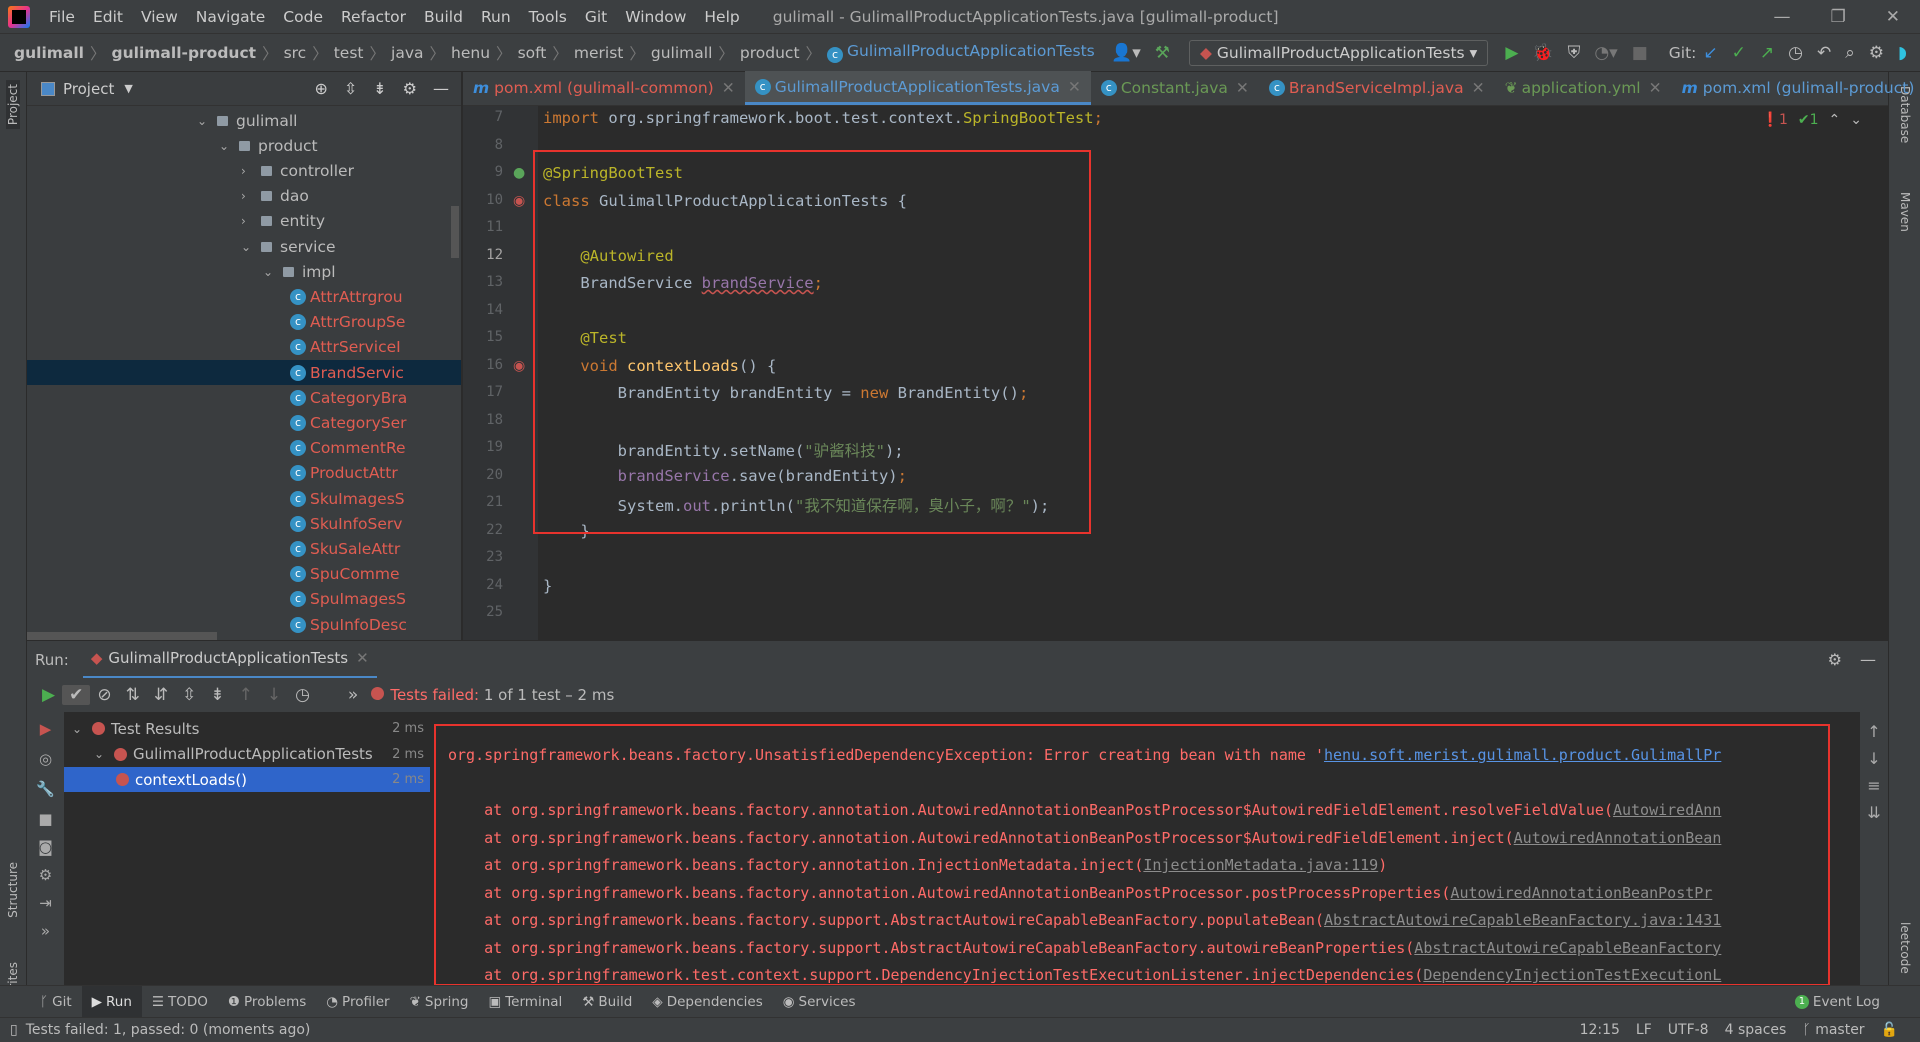 The width and height of the screenshot is (1920, 1042). I want to click on tree-item: c BrandServic, so click(244, 372).